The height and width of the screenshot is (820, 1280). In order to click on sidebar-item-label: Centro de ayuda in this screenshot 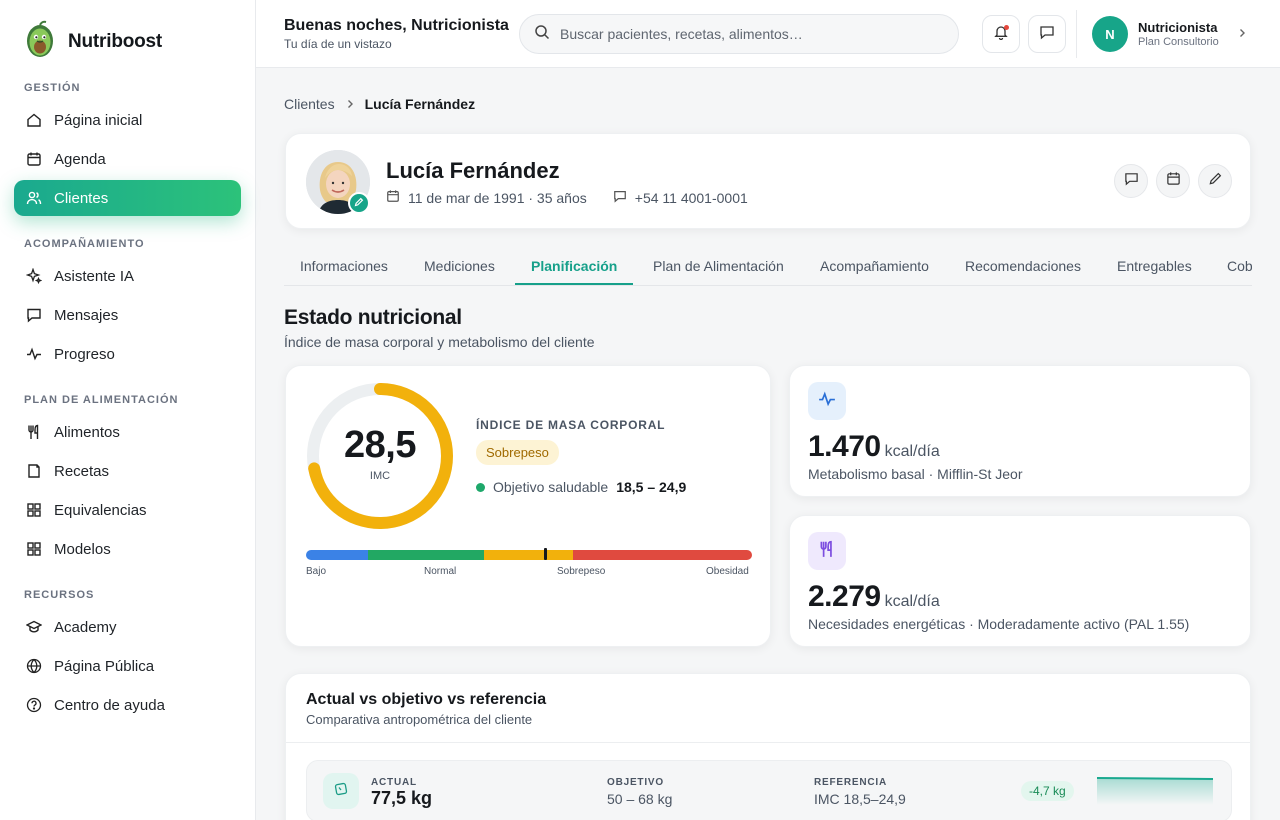, I will do `click(109, 705)`.